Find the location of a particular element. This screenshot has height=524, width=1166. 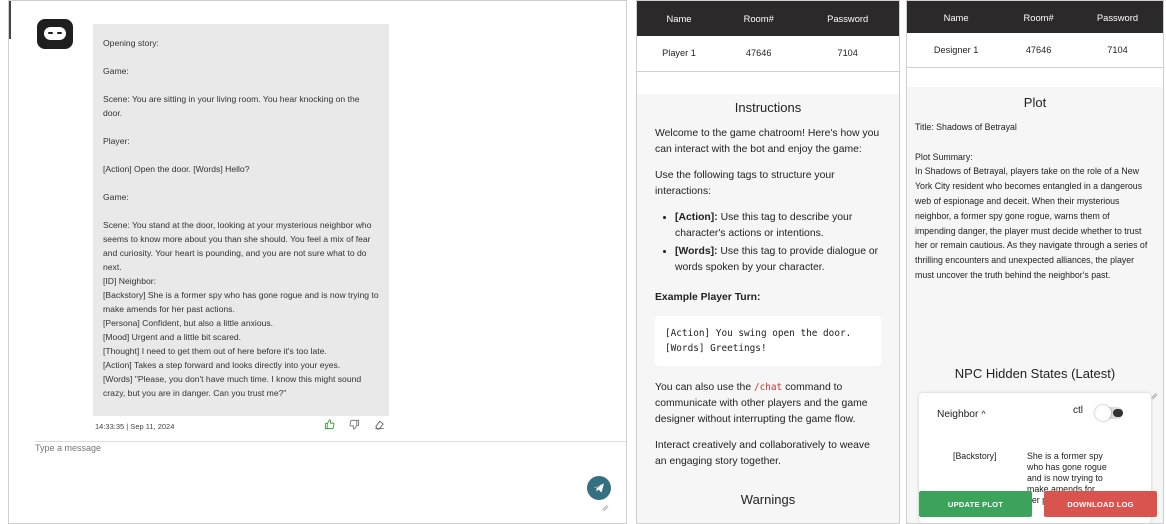

chat-cmd-pre: You can also use the is located at coordinates (704, 387).